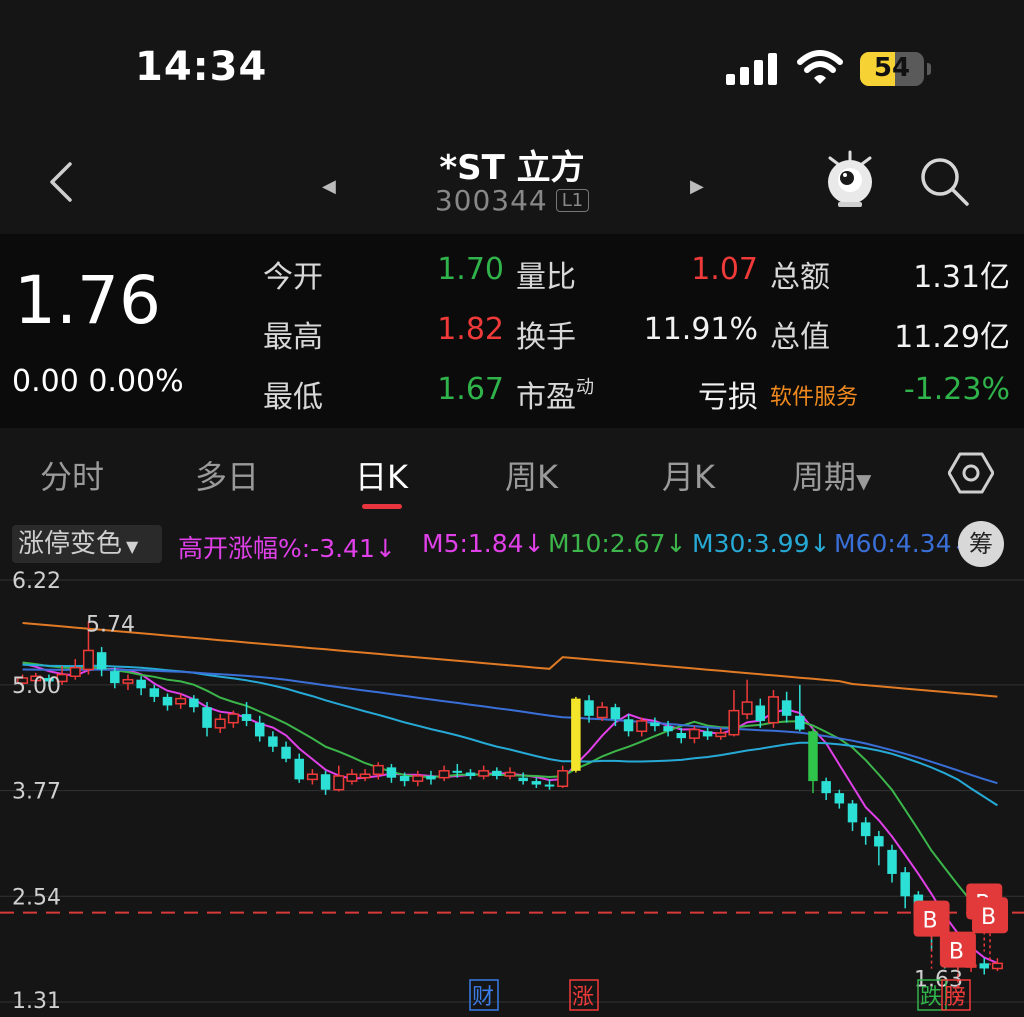  What do you see at coordinates (956, 389) in the screenshot?
I see `industry-change: -1.23%` at bounding box center [956, 389].